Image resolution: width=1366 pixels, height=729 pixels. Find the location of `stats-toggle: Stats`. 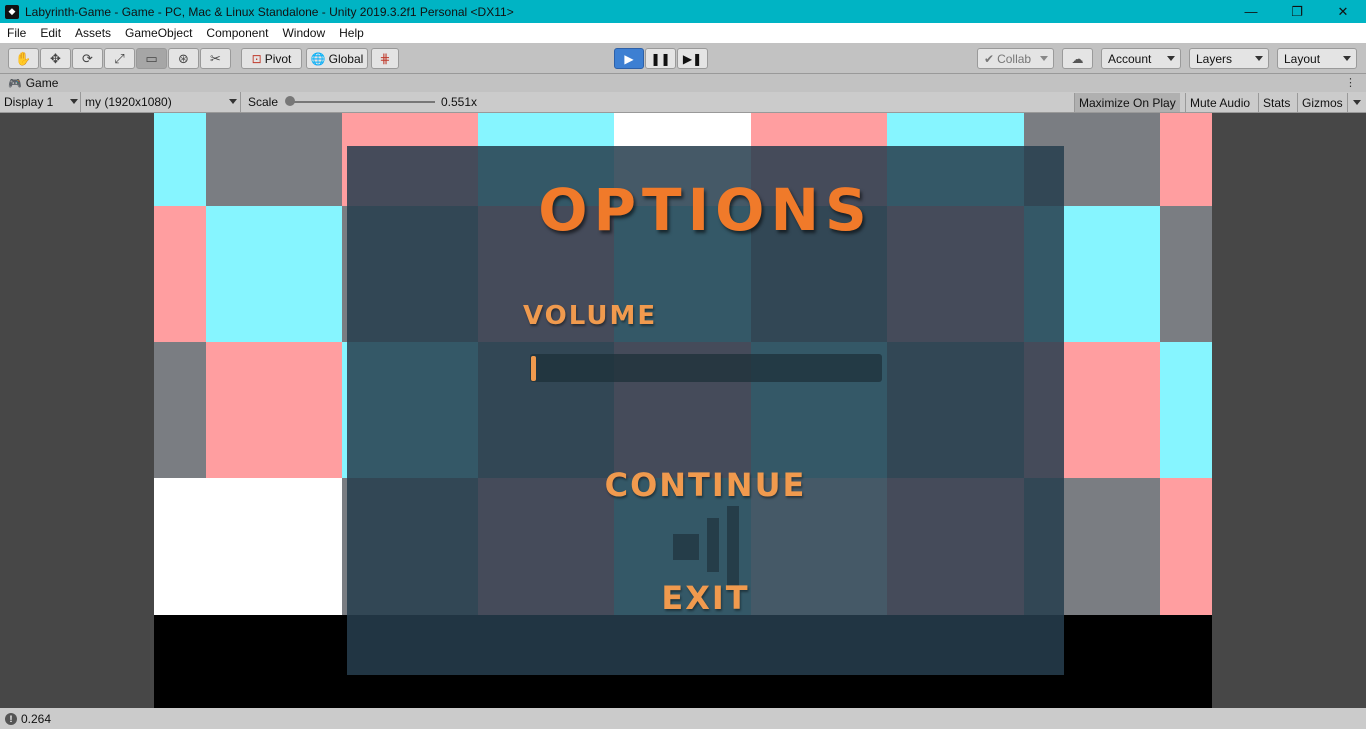

stats-toggle: Stats is located at coordinates (1276, 102).